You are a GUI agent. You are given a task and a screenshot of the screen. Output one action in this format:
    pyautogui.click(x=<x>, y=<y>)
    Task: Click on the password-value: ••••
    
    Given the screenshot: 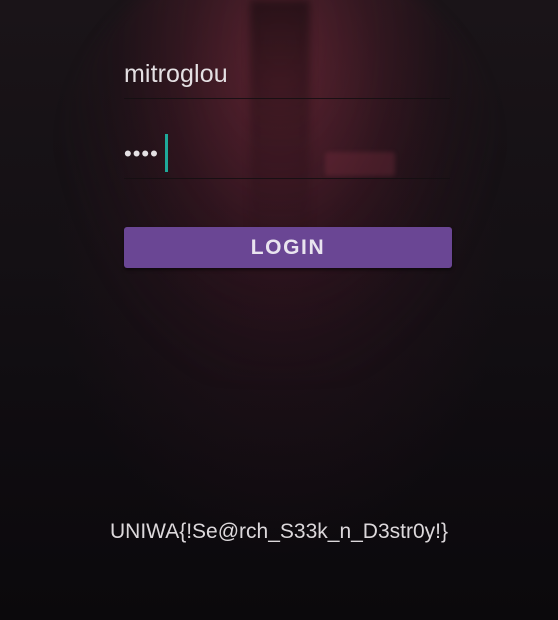 What is the action you would take?
    pyautogui.click(x=141, y=153)
    